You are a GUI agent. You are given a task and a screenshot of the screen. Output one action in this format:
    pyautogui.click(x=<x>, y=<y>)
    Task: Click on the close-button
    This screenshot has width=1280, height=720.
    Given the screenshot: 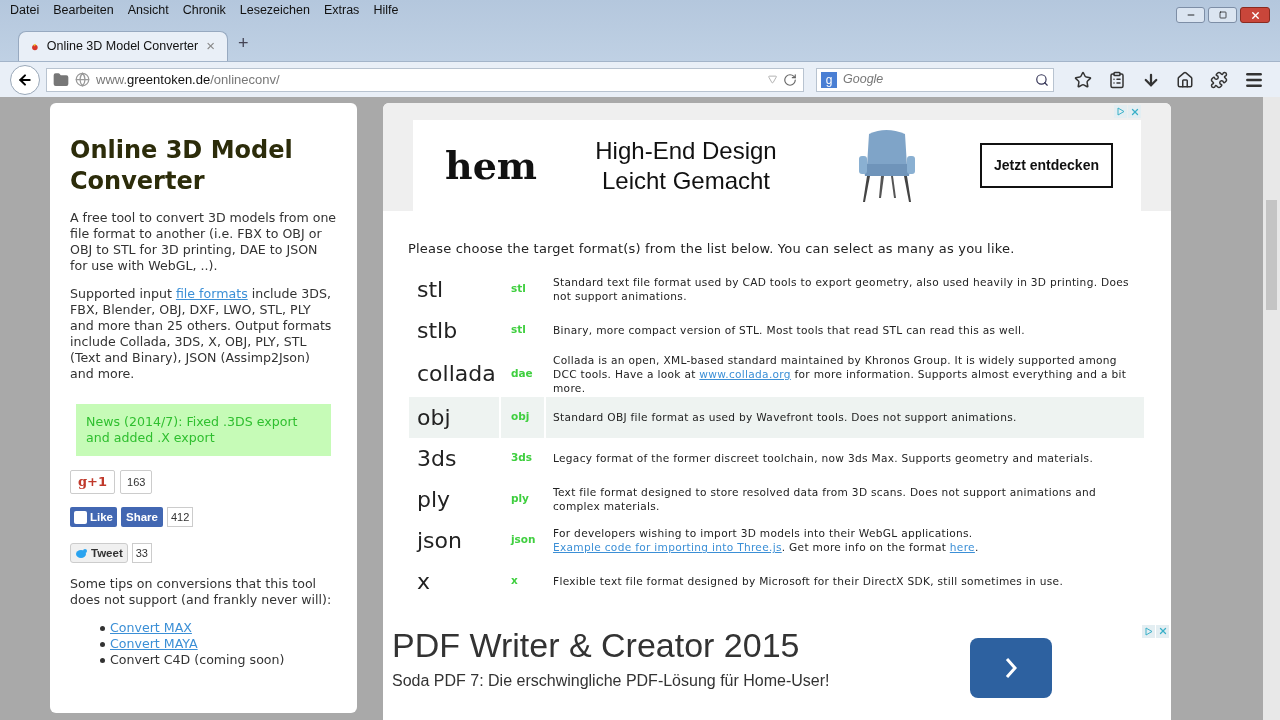 What is the action you would take?
    pyautogui.click(x=1255, y=15)
    